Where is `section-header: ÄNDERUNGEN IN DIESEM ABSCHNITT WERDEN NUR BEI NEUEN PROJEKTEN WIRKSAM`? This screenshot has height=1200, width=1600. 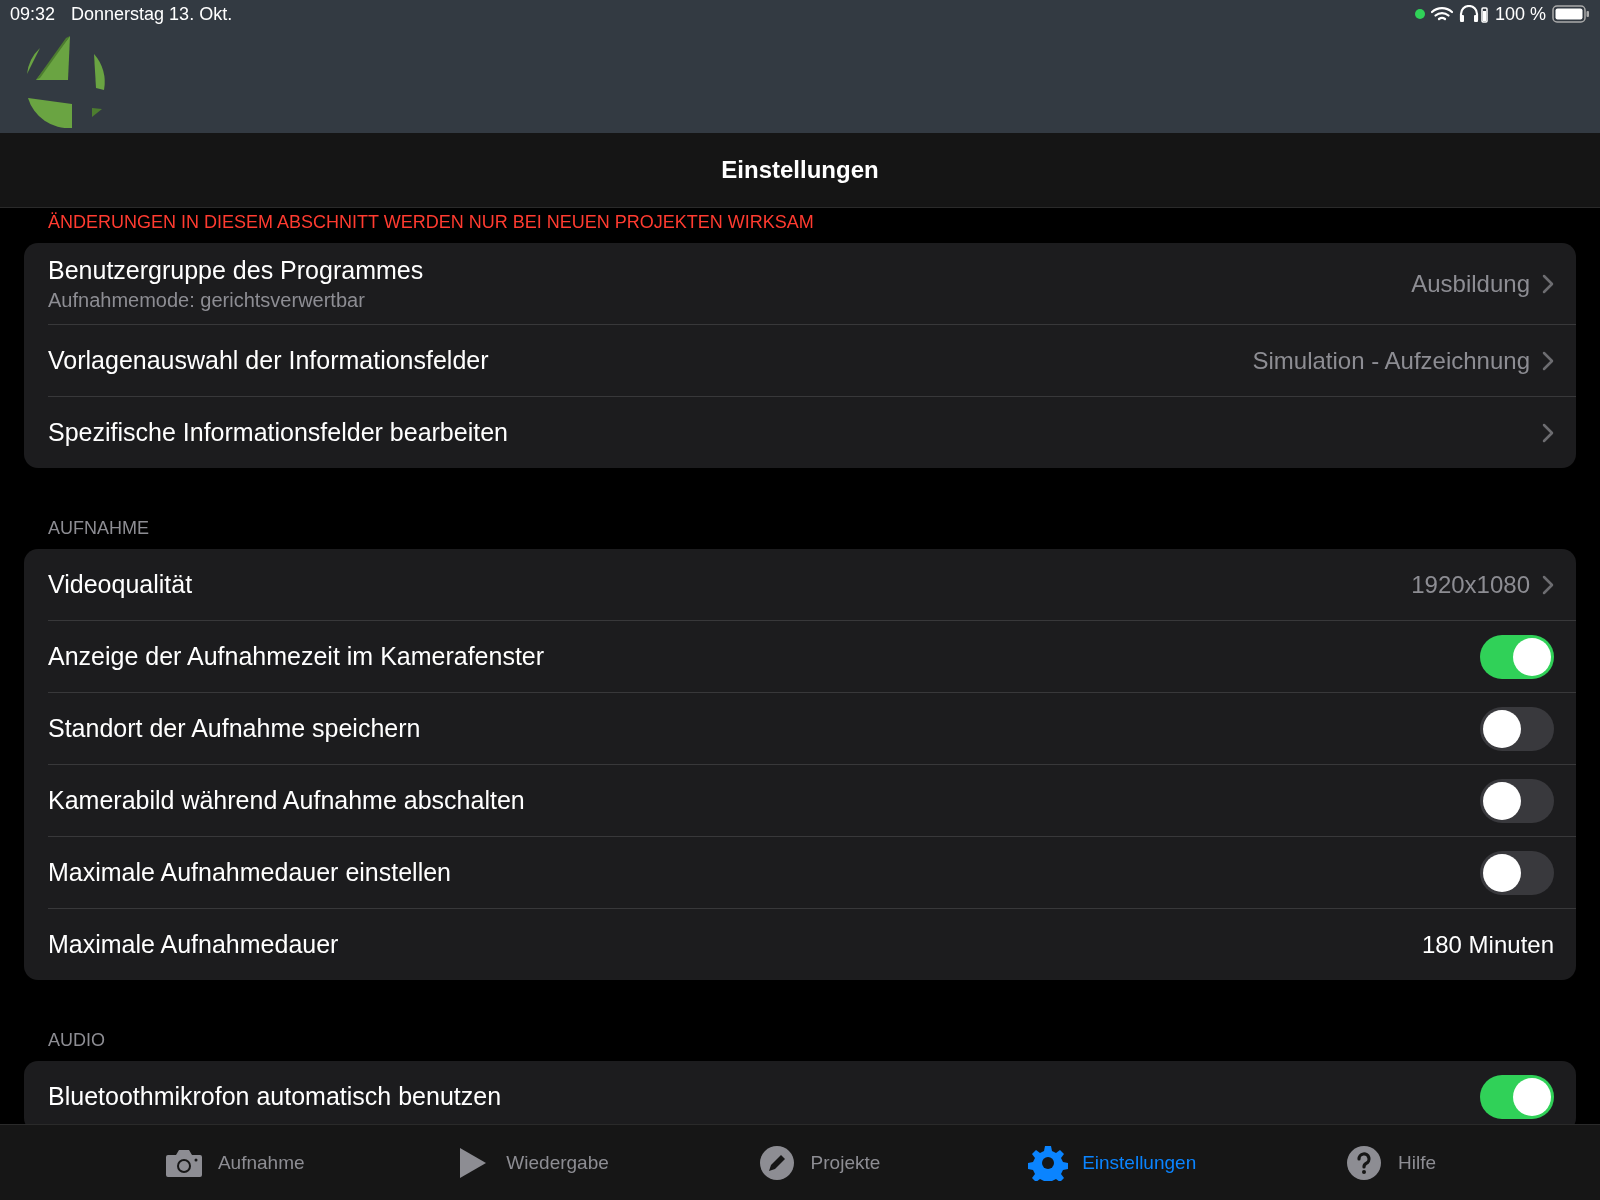
section-header: ÄNDERUNGEN IN DIESEM ABSCHNITT WERDEN NUR BEI NEUEN PROJEKTEN WIRKSAM is located at coordinates (431, 222).